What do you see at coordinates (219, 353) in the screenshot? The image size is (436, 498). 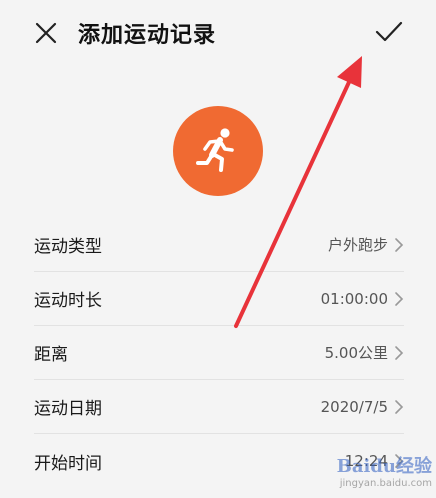 I see `field-row-distance: 距离 5.00公里` at bounding box center [219, 353].